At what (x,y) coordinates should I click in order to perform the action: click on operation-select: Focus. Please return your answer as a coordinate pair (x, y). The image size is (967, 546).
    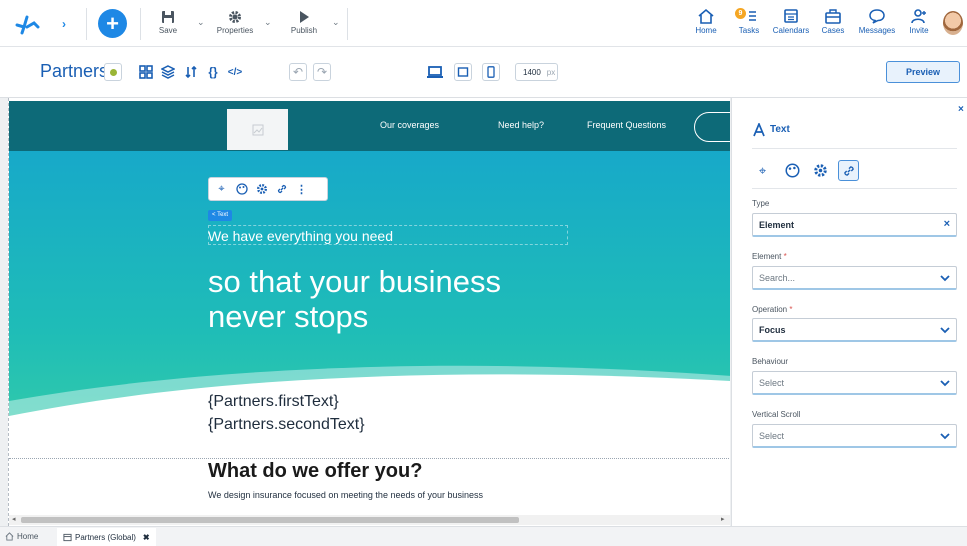
    Looking at the image, I should click on (854, 330).